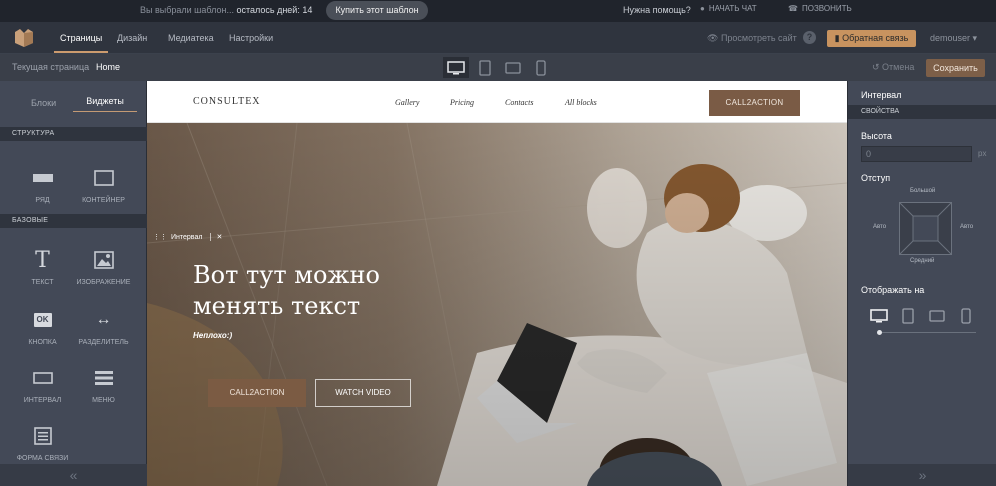 The height and width of the screenshot is (486, 996). What do you see at coordinates (820, 8) in the screenshot?
I see `call-link: ☎ ПОЗВОНИТЬ` at bounding box center [820, 8].